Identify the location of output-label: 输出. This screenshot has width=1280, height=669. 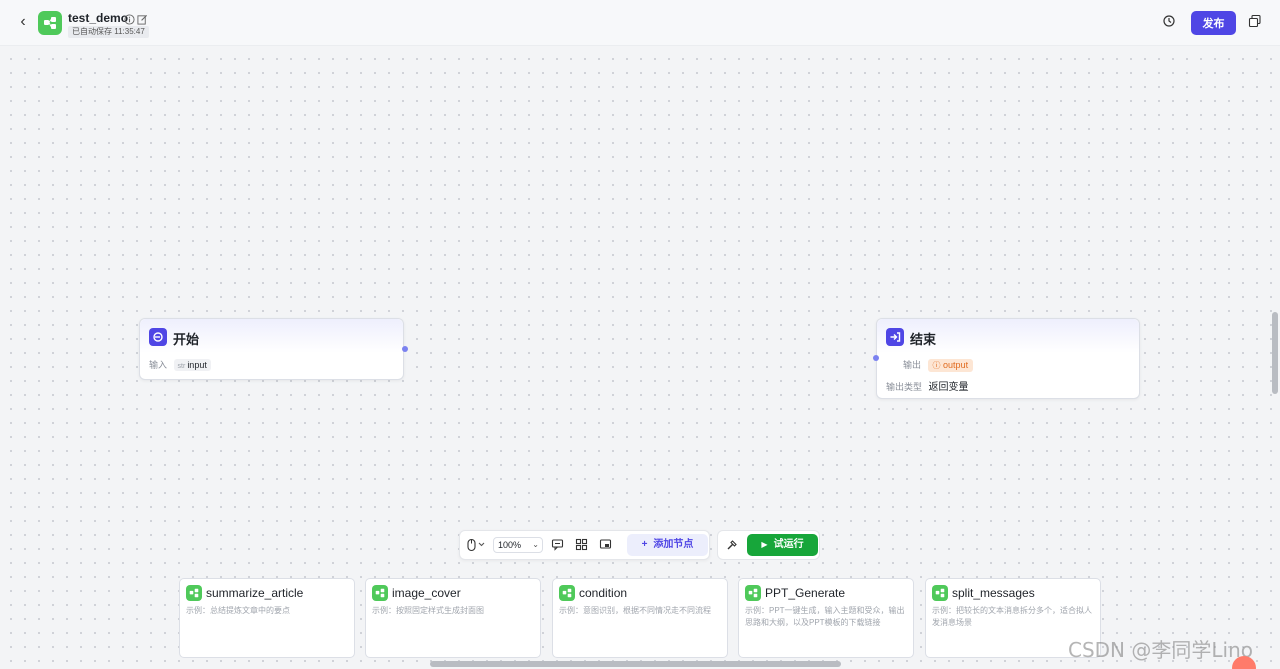
(912, 365).